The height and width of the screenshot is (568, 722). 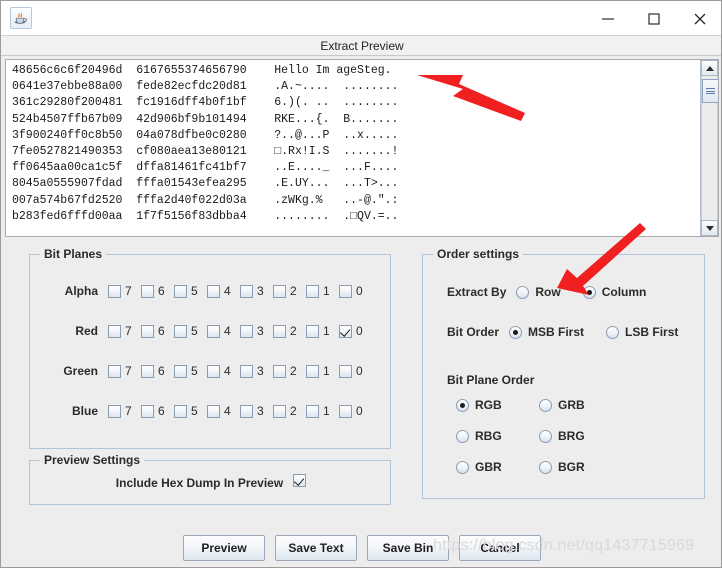 I want to click on bit-plane-order-gbr-radio: GBR, so click(x=497, y=467).